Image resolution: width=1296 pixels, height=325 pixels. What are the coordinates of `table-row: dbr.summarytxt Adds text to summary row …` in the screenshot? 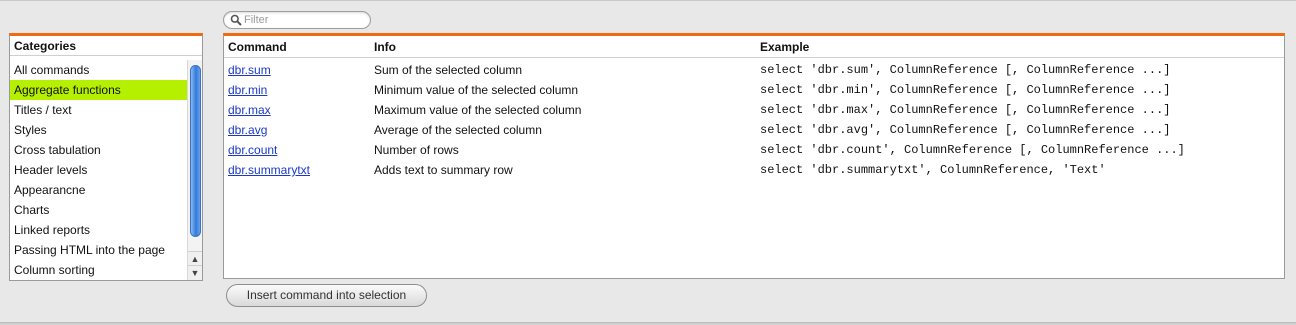 It's located at (754, 170).